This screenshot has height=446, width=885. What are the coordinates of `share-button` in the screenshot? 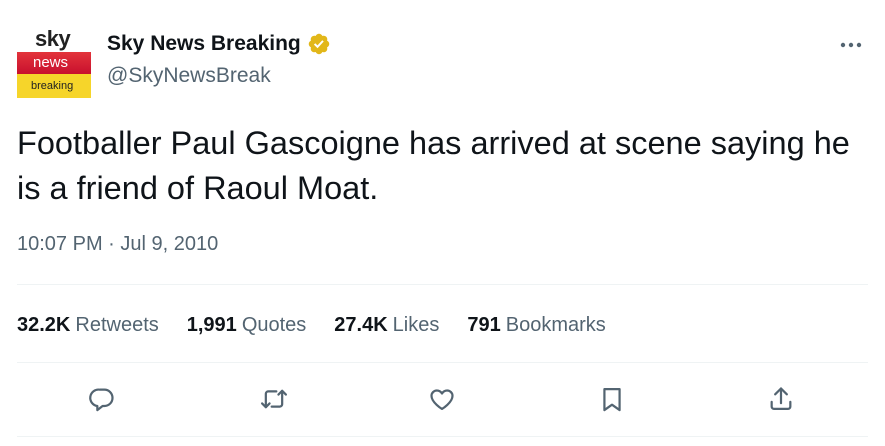 It's located at (781, 399).